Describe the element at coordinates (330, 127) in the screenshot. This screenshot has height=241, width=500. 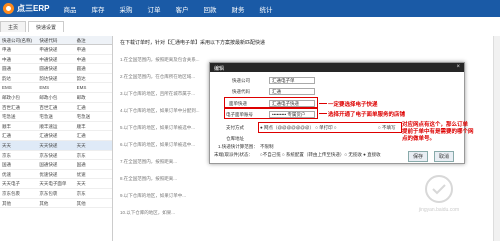
I see `highlight-box-method` at that location.